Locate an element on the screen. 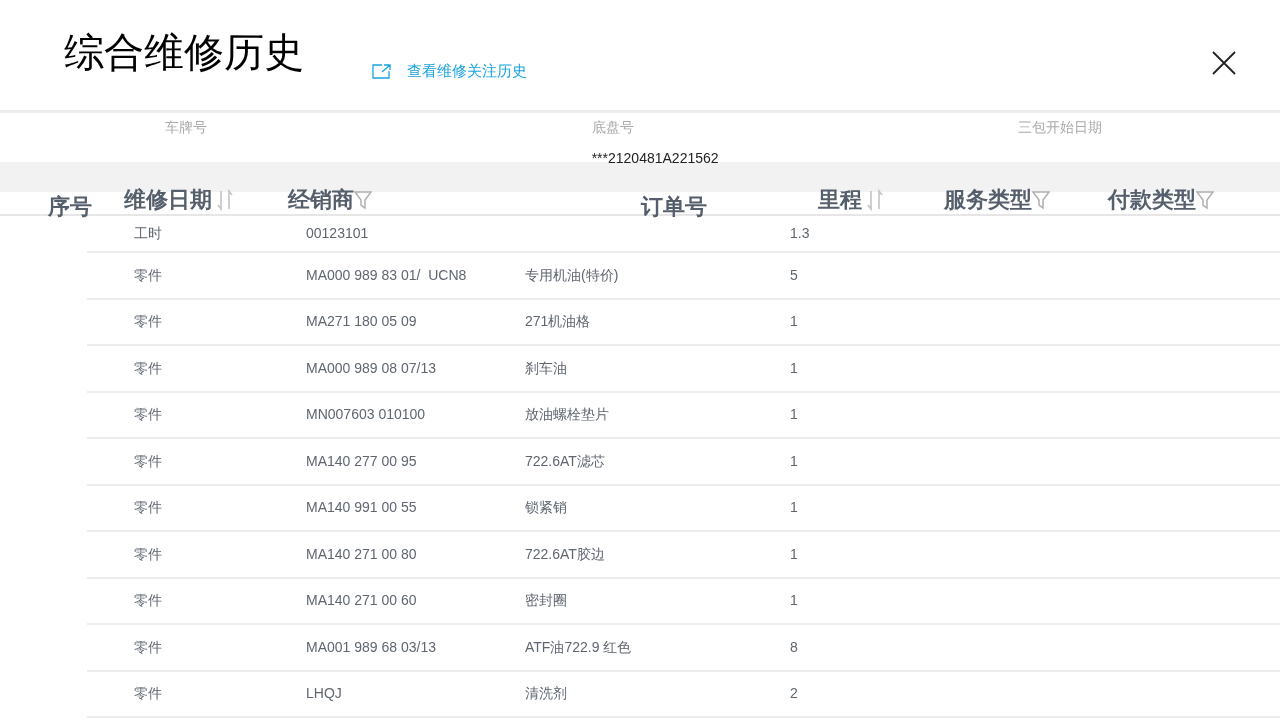 This screenshot has width=1280, height=720. table-cell: 722.6AT胶边 is located at coordinates (565, 553).